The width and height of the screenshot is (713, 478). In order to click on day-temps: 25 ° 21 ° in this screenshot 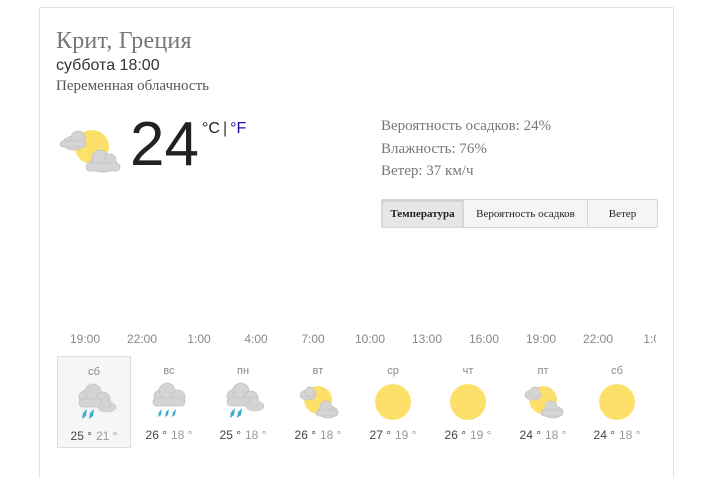, I will do `click(94, 436)`.